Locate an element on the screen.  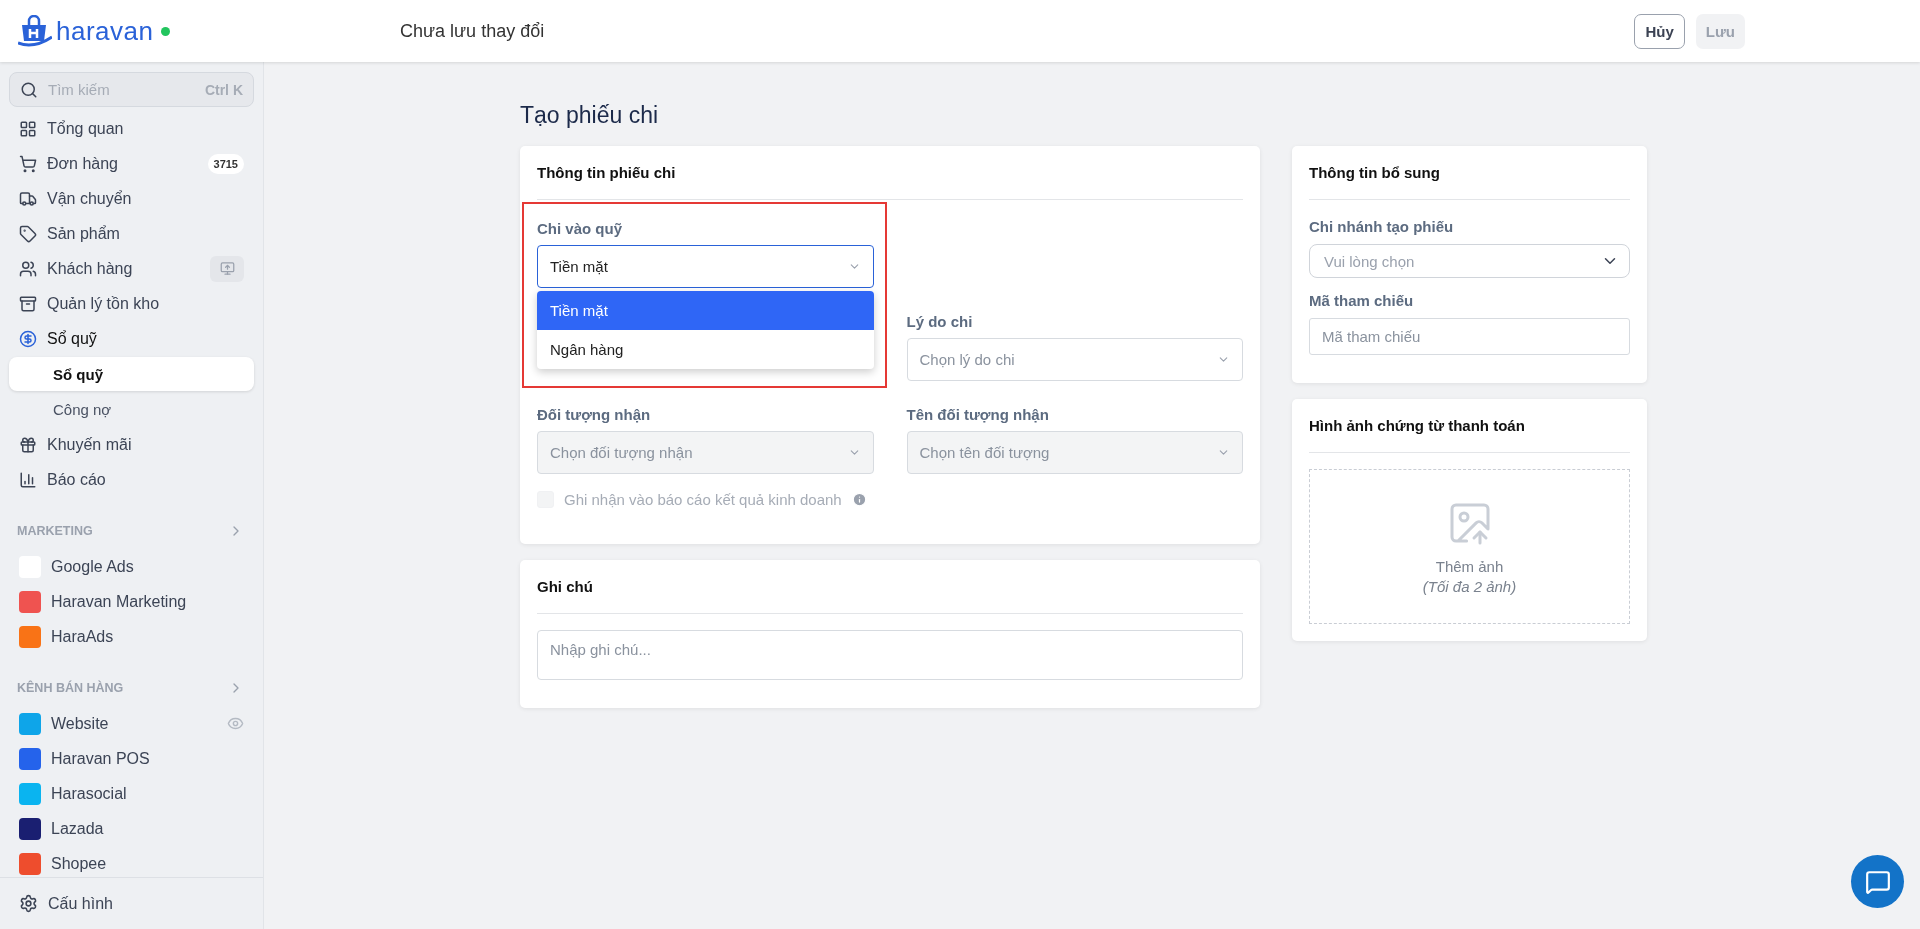
upload-area: Thêm ảnh (Tối đa 2 ảnh) is located at coordinates (1469, 546).